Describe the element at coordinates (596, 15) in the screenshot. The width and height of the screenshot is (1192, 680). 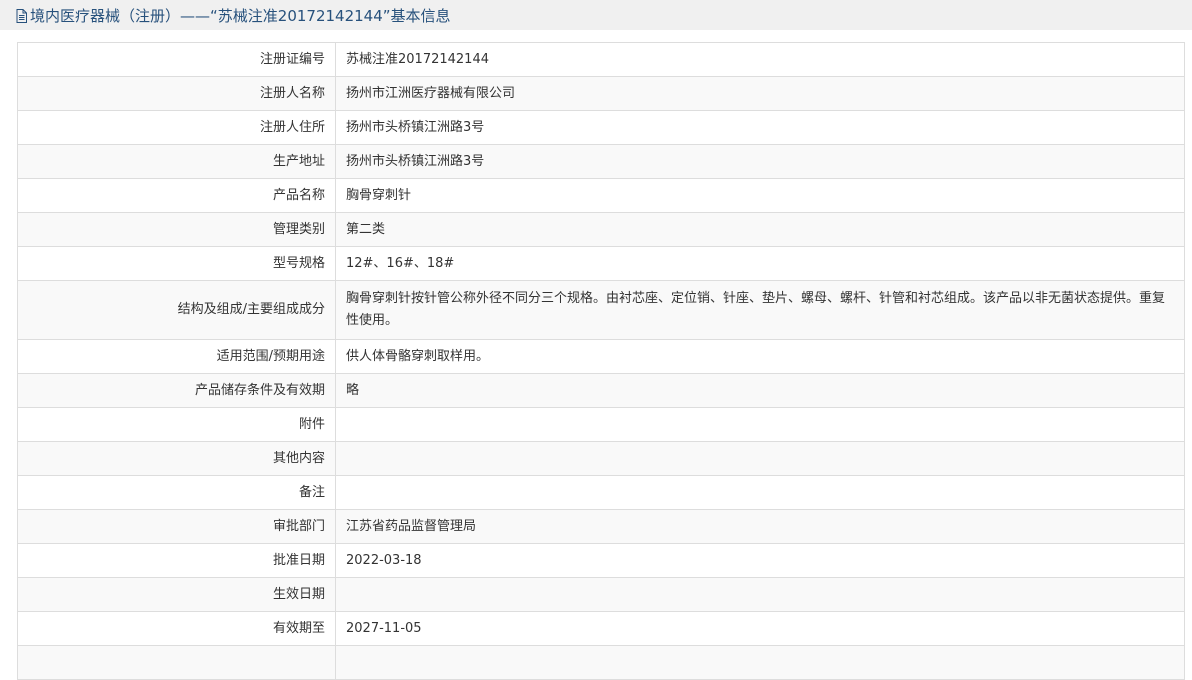
I see `page-header: 境内医疗器械（注册）——“苏械注准20172142144”基本信息` at that location.